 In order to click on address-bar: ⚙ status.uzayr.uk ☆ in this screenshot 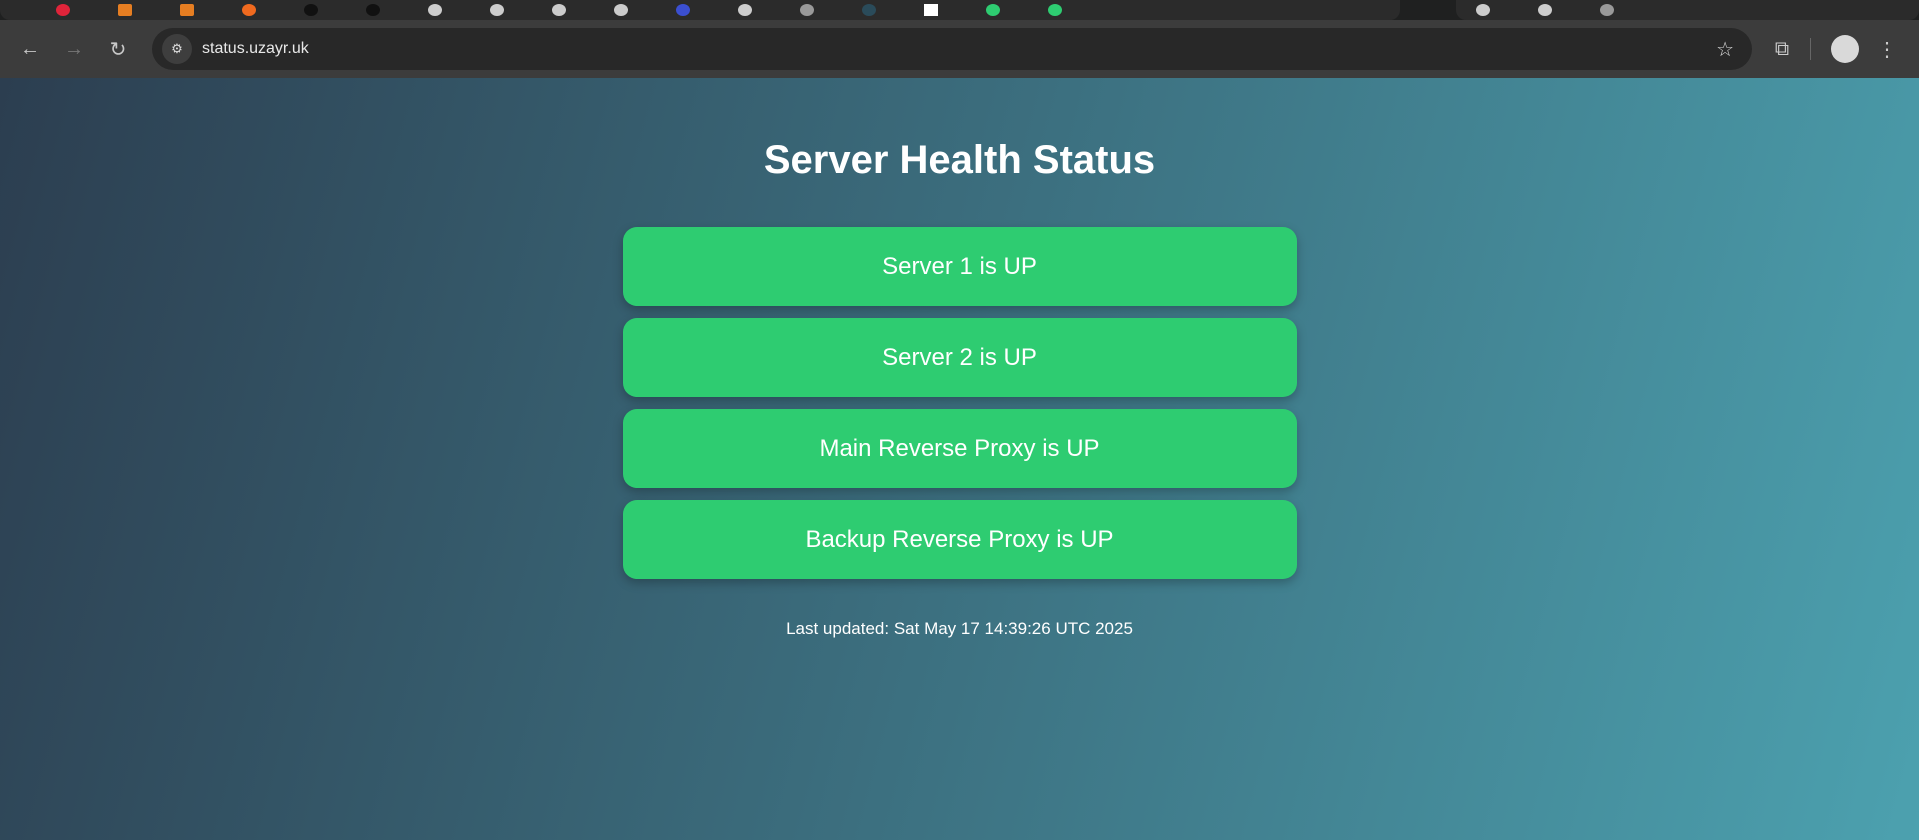, I will do `click(952, 49)`.